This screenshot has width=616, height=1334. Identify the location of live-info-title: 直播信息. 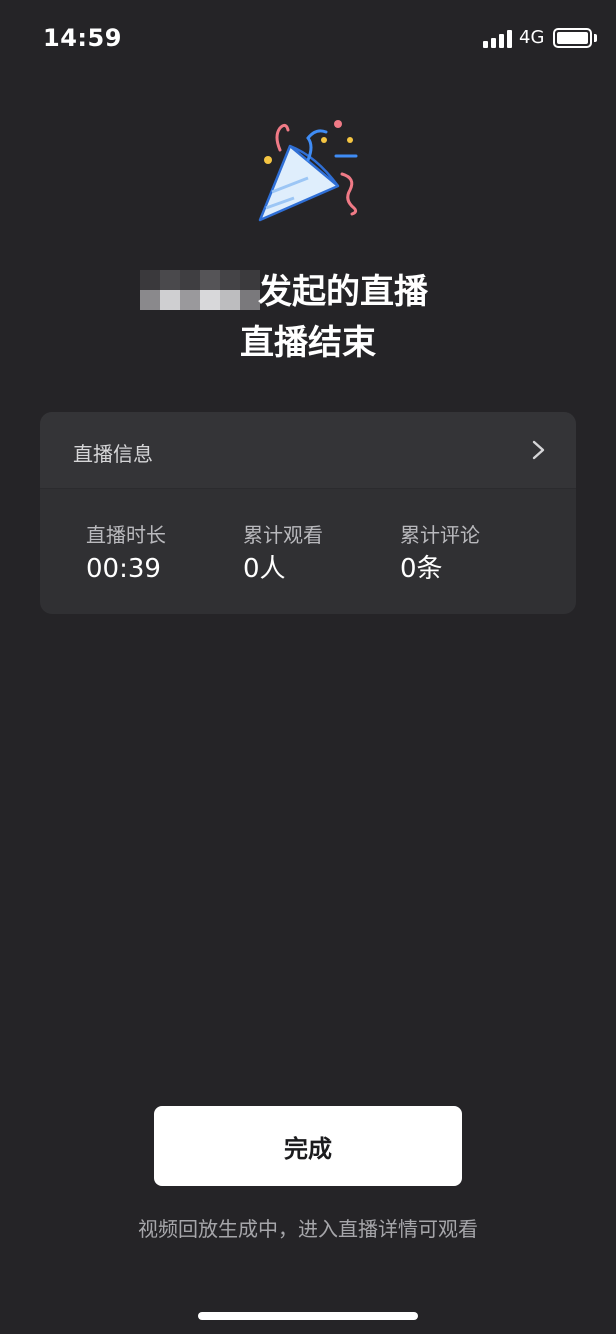
(113, 454).